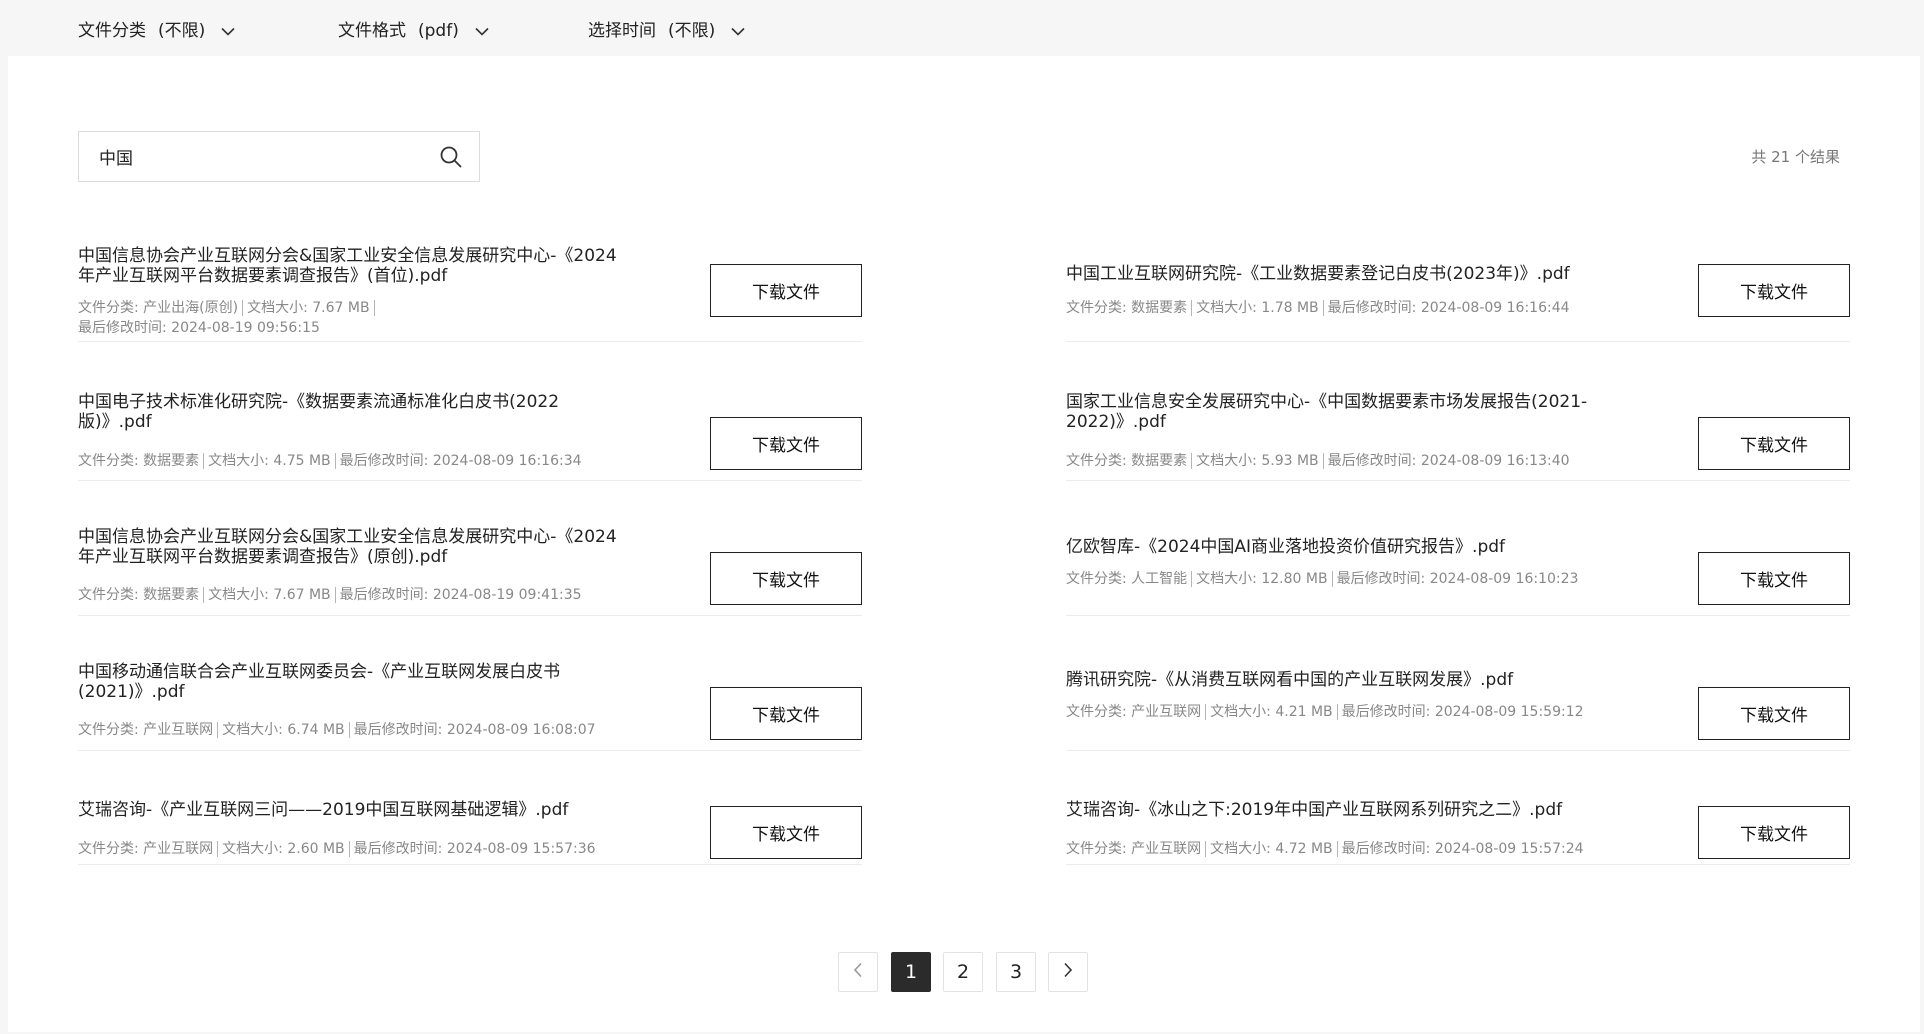 The image size is (1924, 1034). Describe the element at coordinates (1448, 308) in the screenshot. I see `file-modified: 最后修改时间: 2024-08-09 16:16:44` at that location.